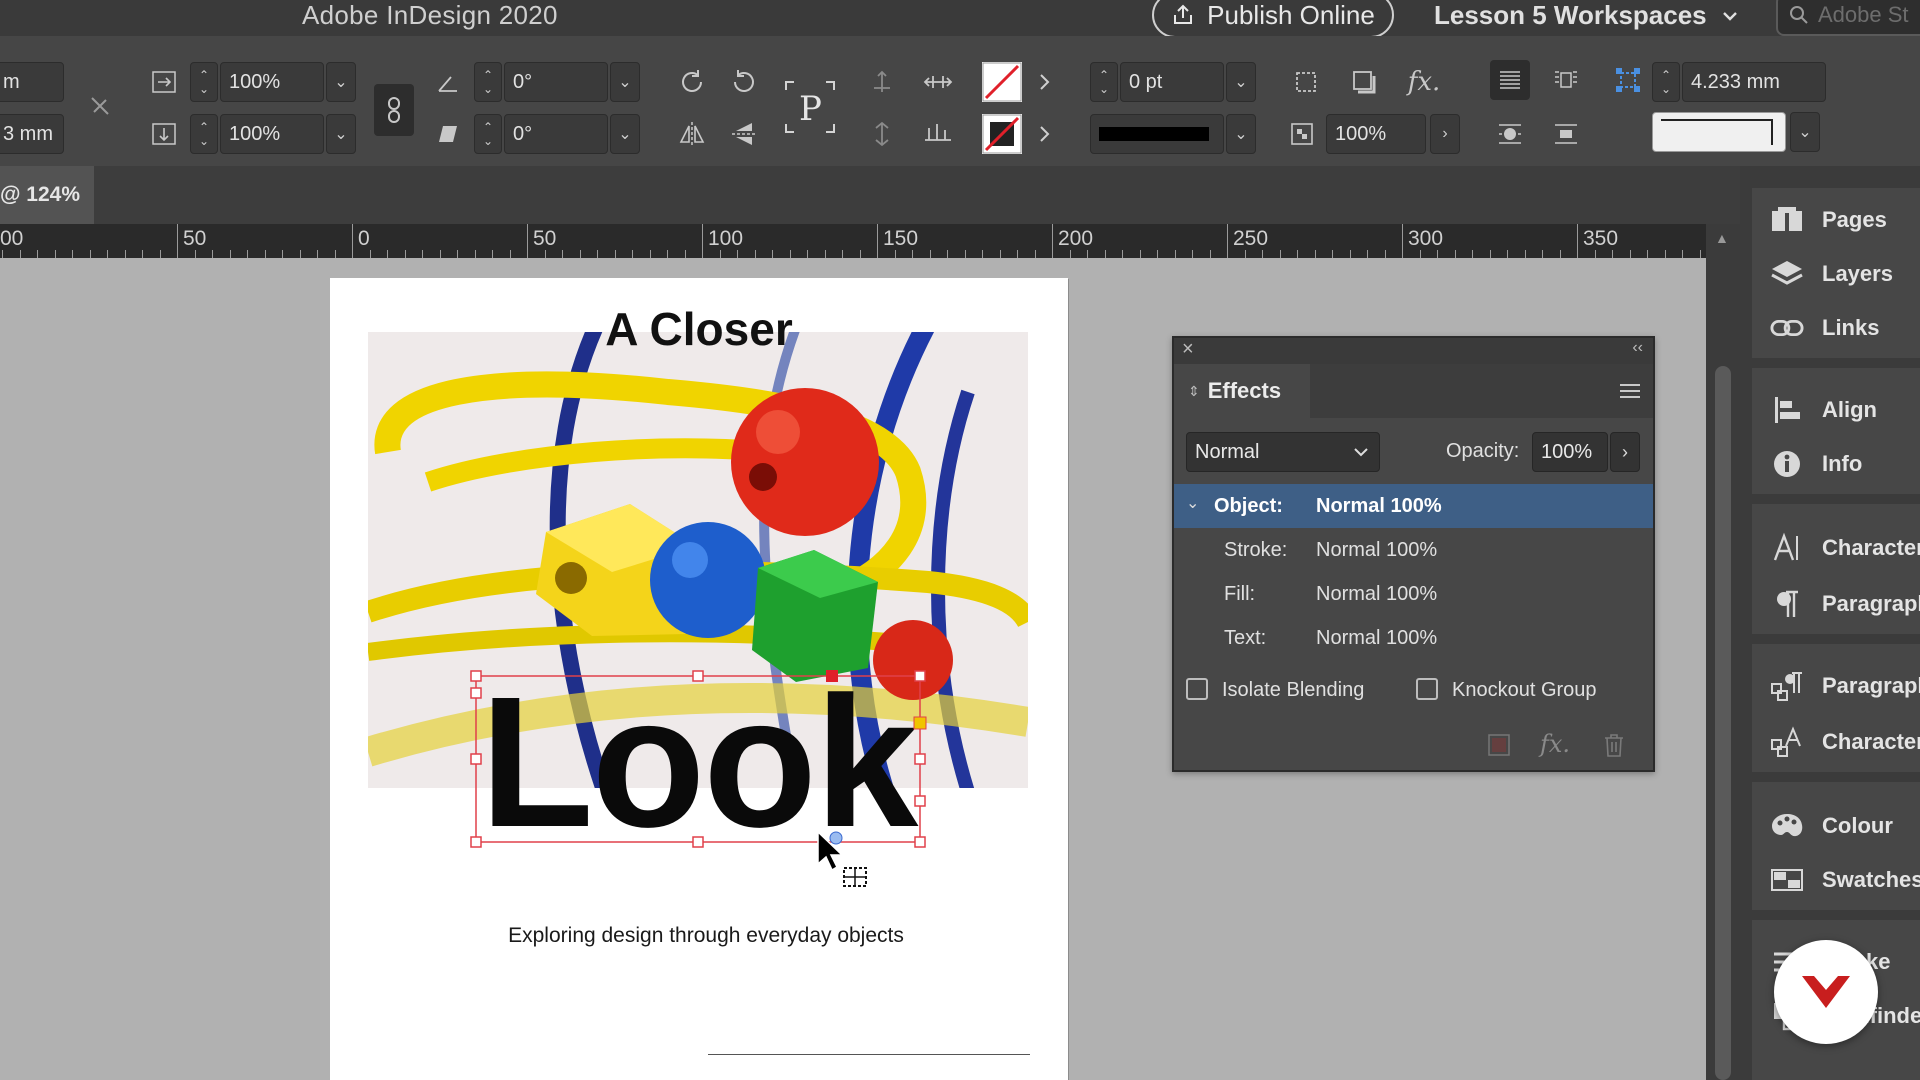 The height and width of the screenshot is (1080, 1920). Describe the element at coordinates (394, 110) in the screenshot. I see `constrain-proportions-icon` at that location.